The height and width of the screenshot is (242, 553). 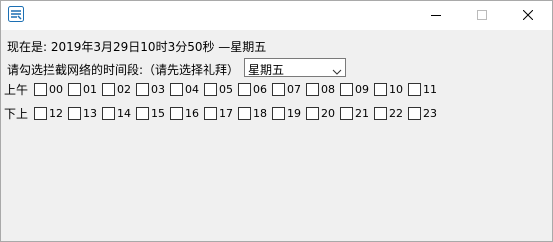 I want to click on hour-label: 19, so click(x=294, y=113).